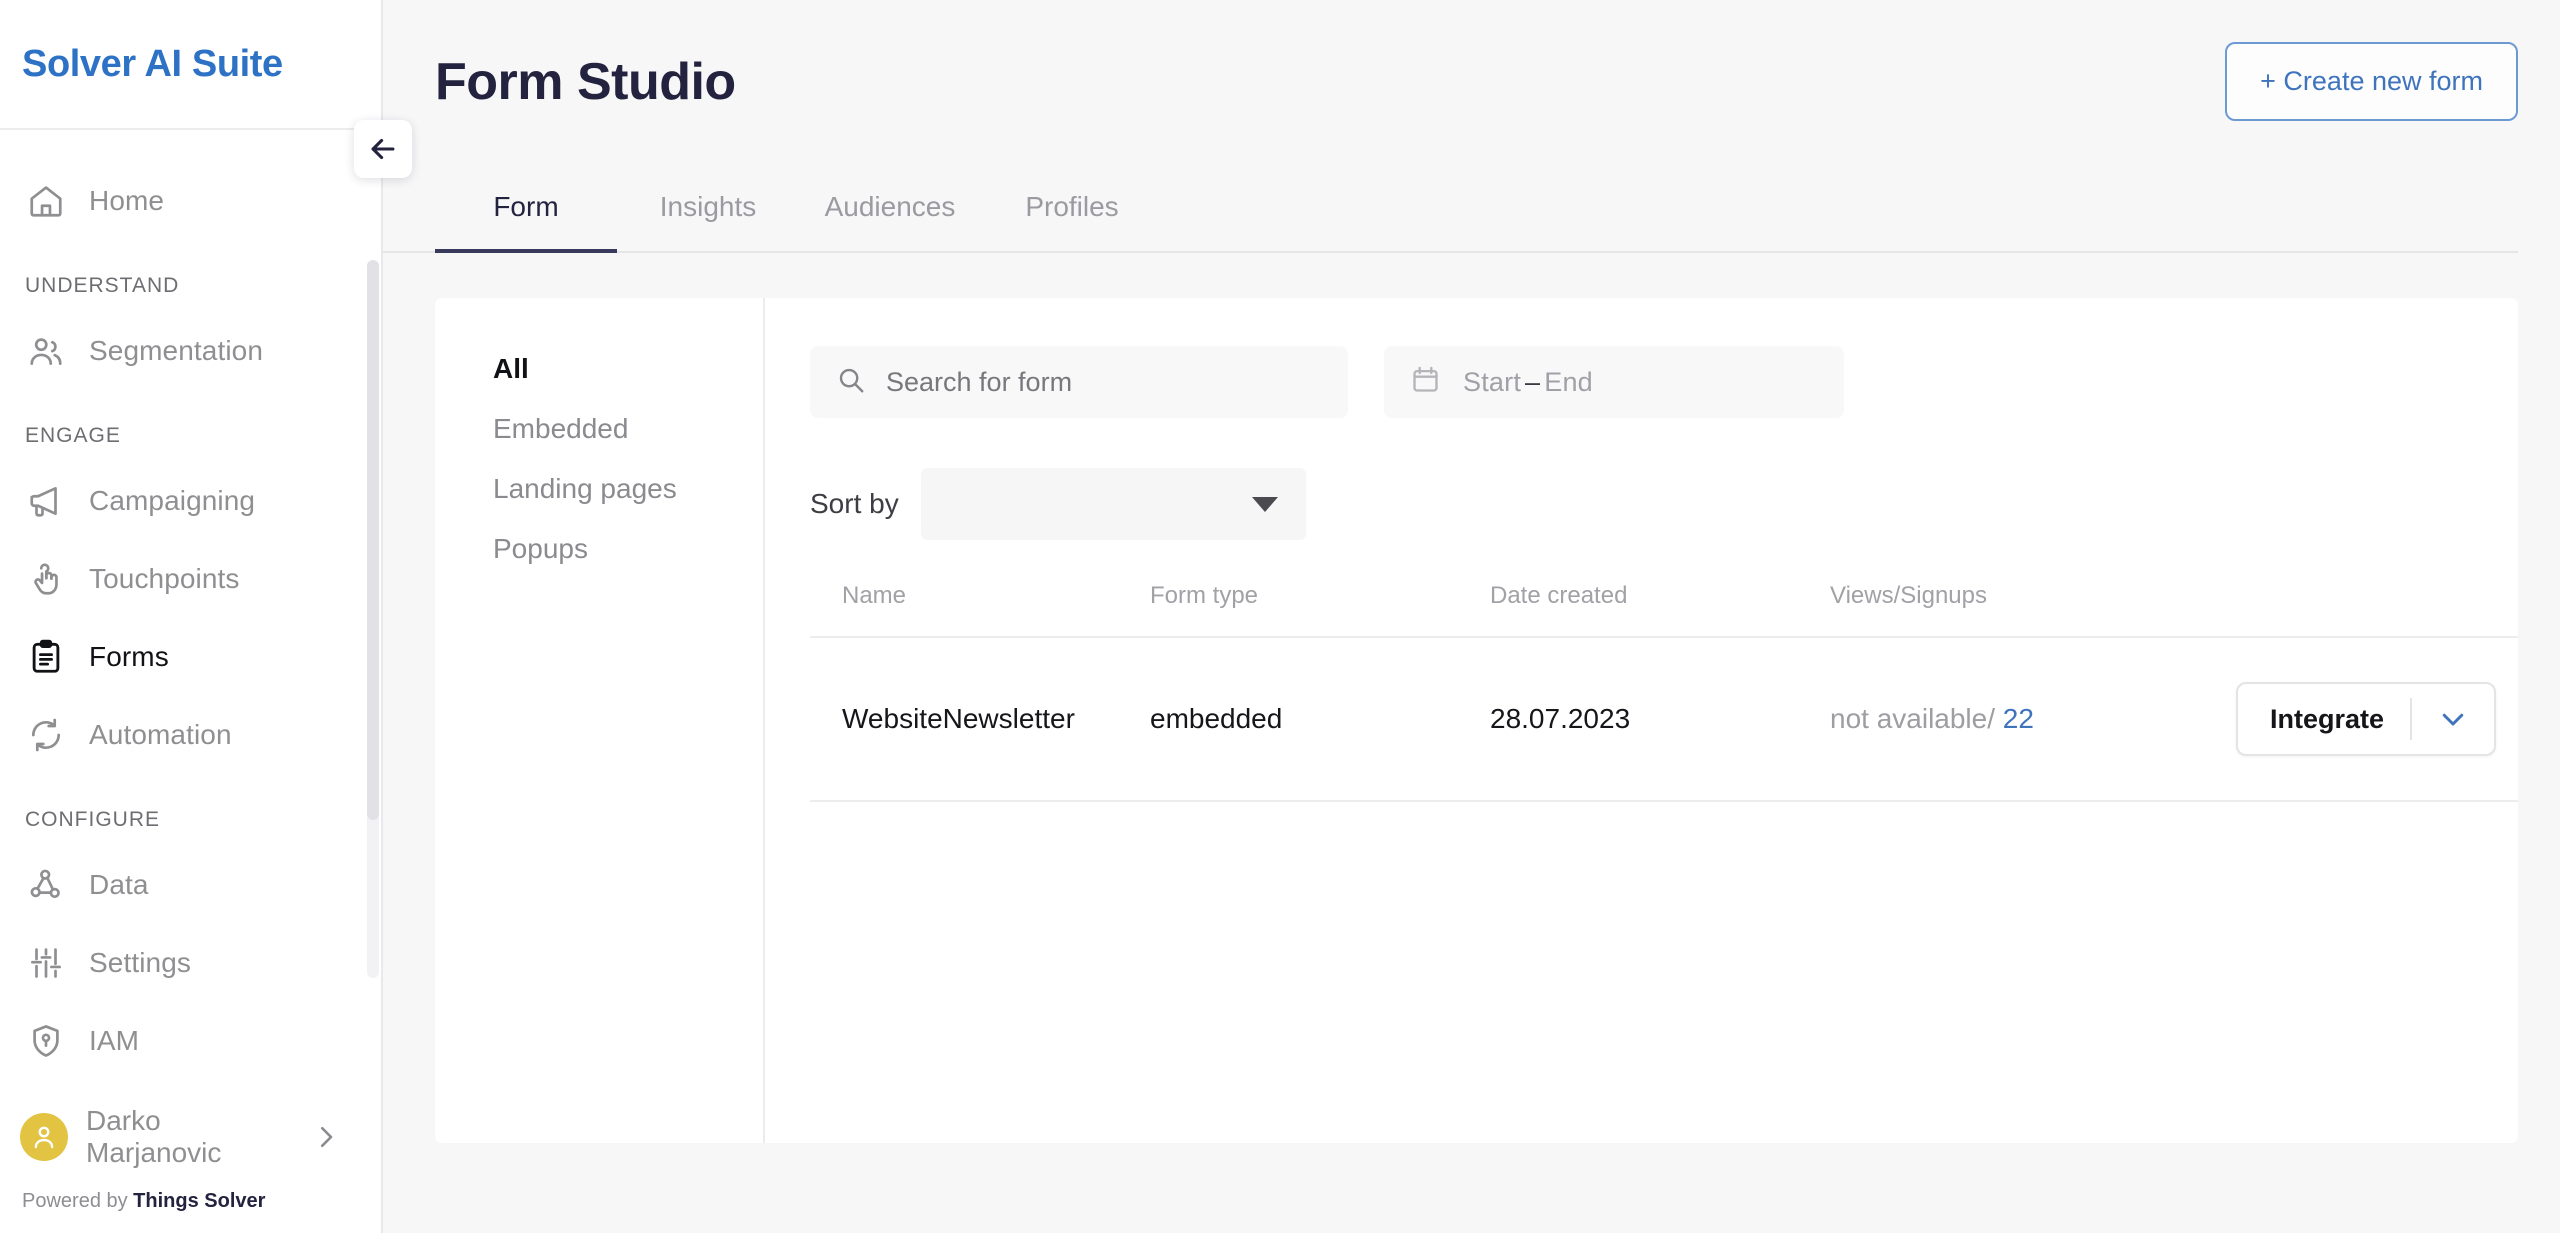 The height and width of the screenshot is (1233, 2560). I want to click on sidebar-item-automation: Automation, so click(190, 735).